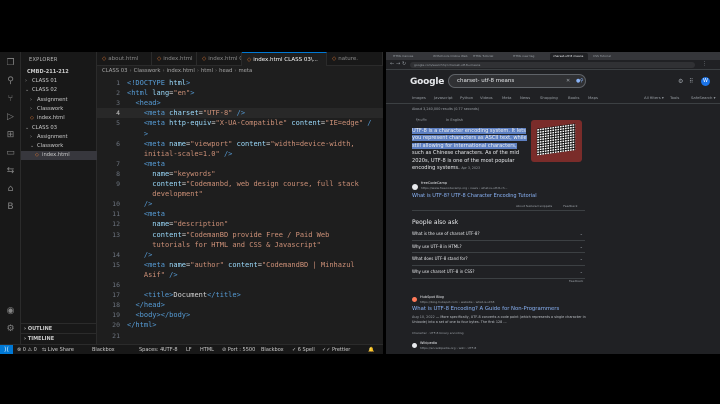  Describe the element at coordinates (240, 305) in the screenshot. I see `code-line: 18 </head>` at that location.